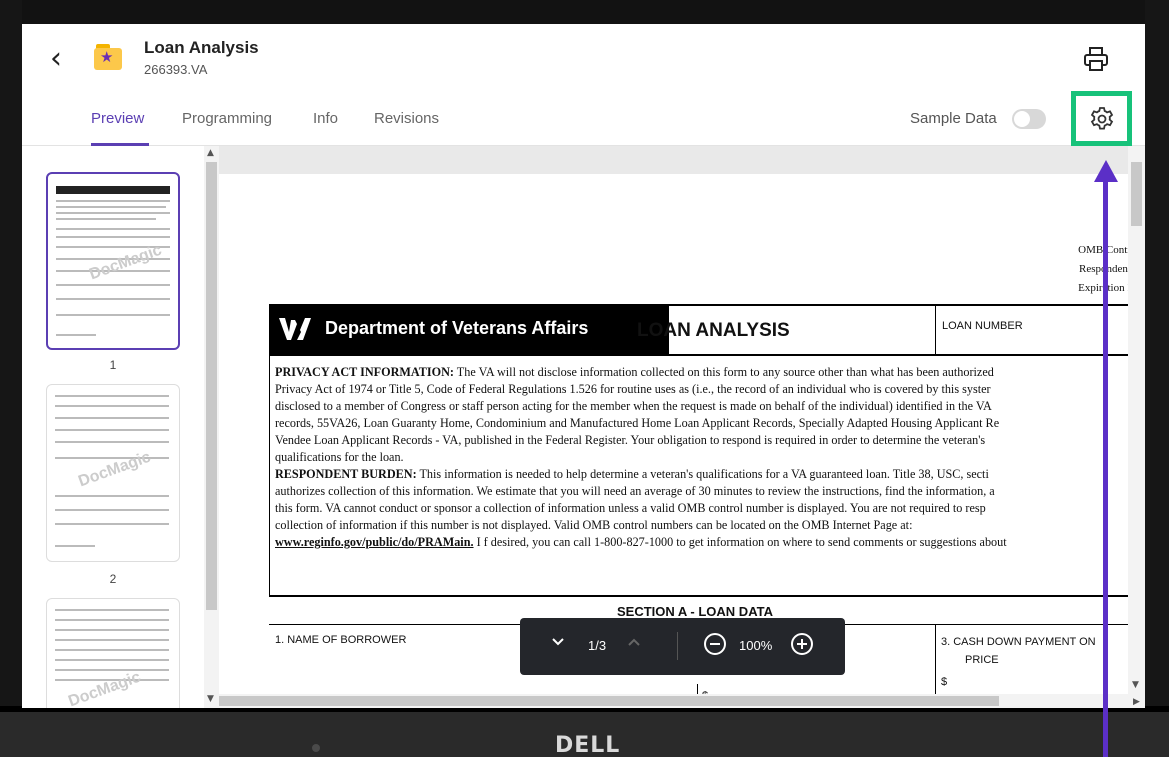 The height and width of the screenshot is (757, 1169). What do you see at coordinates (713, 330) in the screenshot?
I see `form-title: LOAN ANALYSIS` at bounding box center [713, 330].